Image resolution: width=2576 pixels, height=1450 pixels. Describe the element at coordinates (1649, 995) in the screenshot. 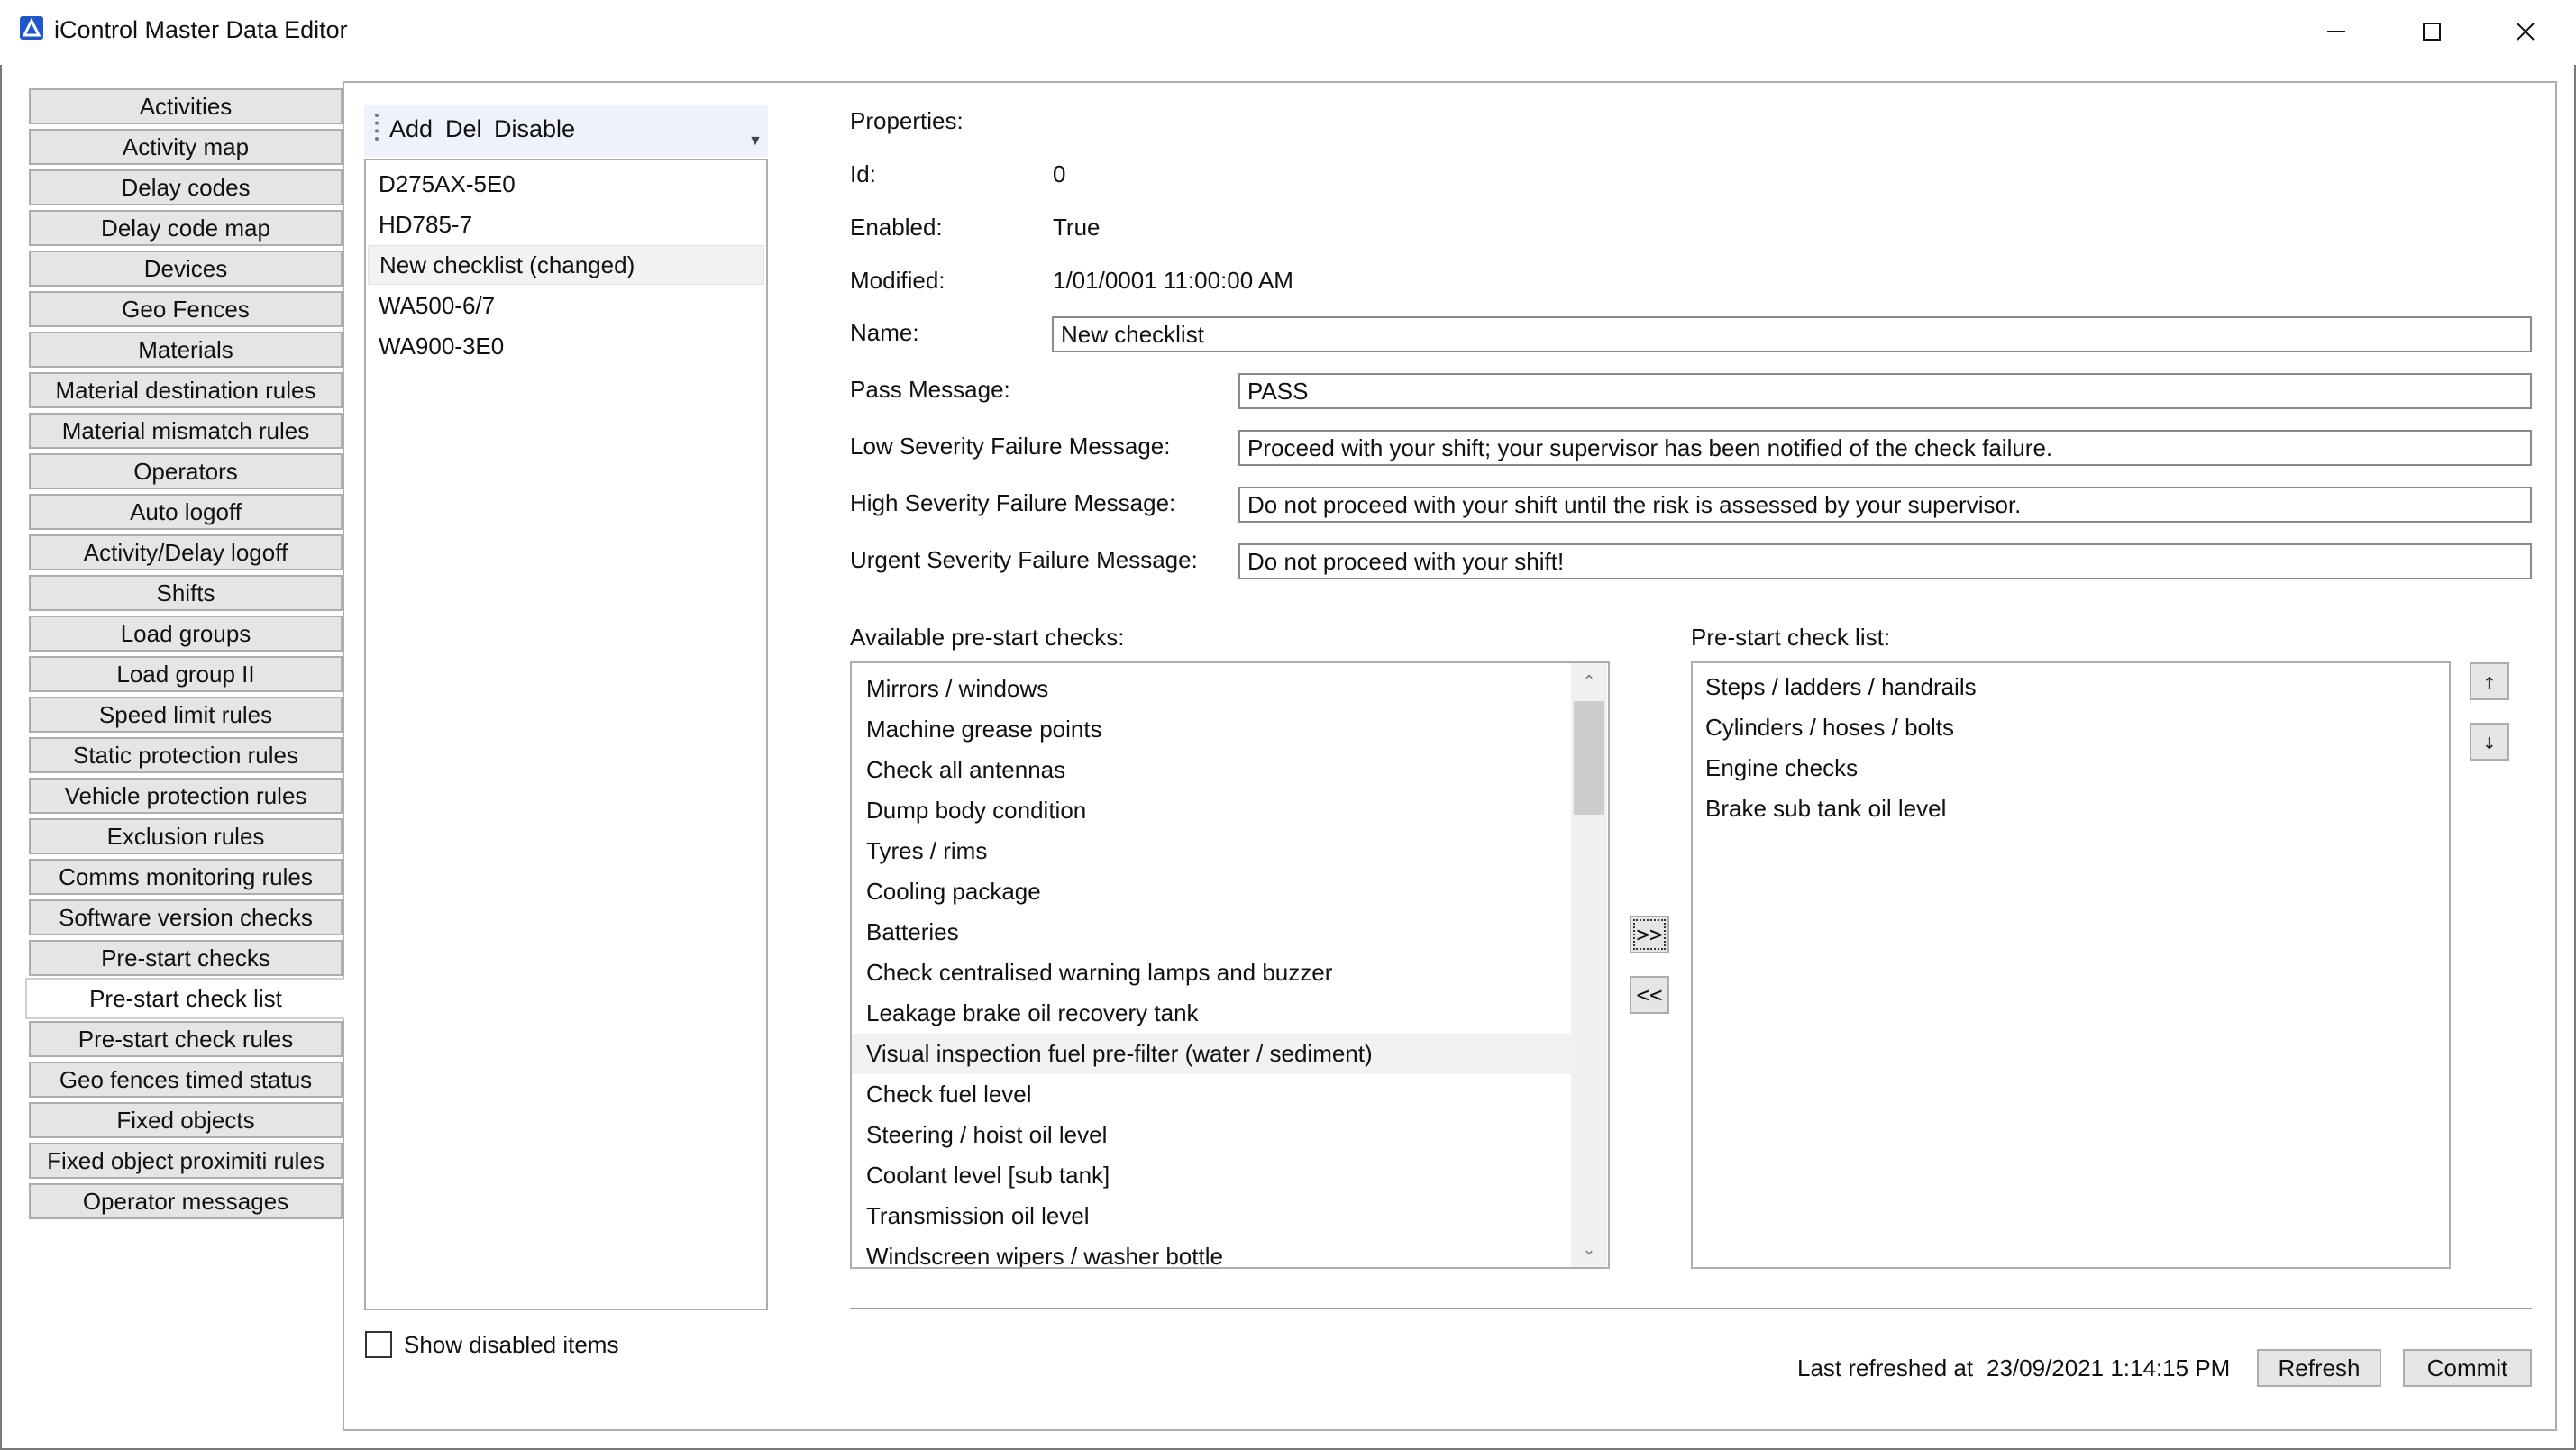

I see `remove-from-checklist-button: <<` at that location.